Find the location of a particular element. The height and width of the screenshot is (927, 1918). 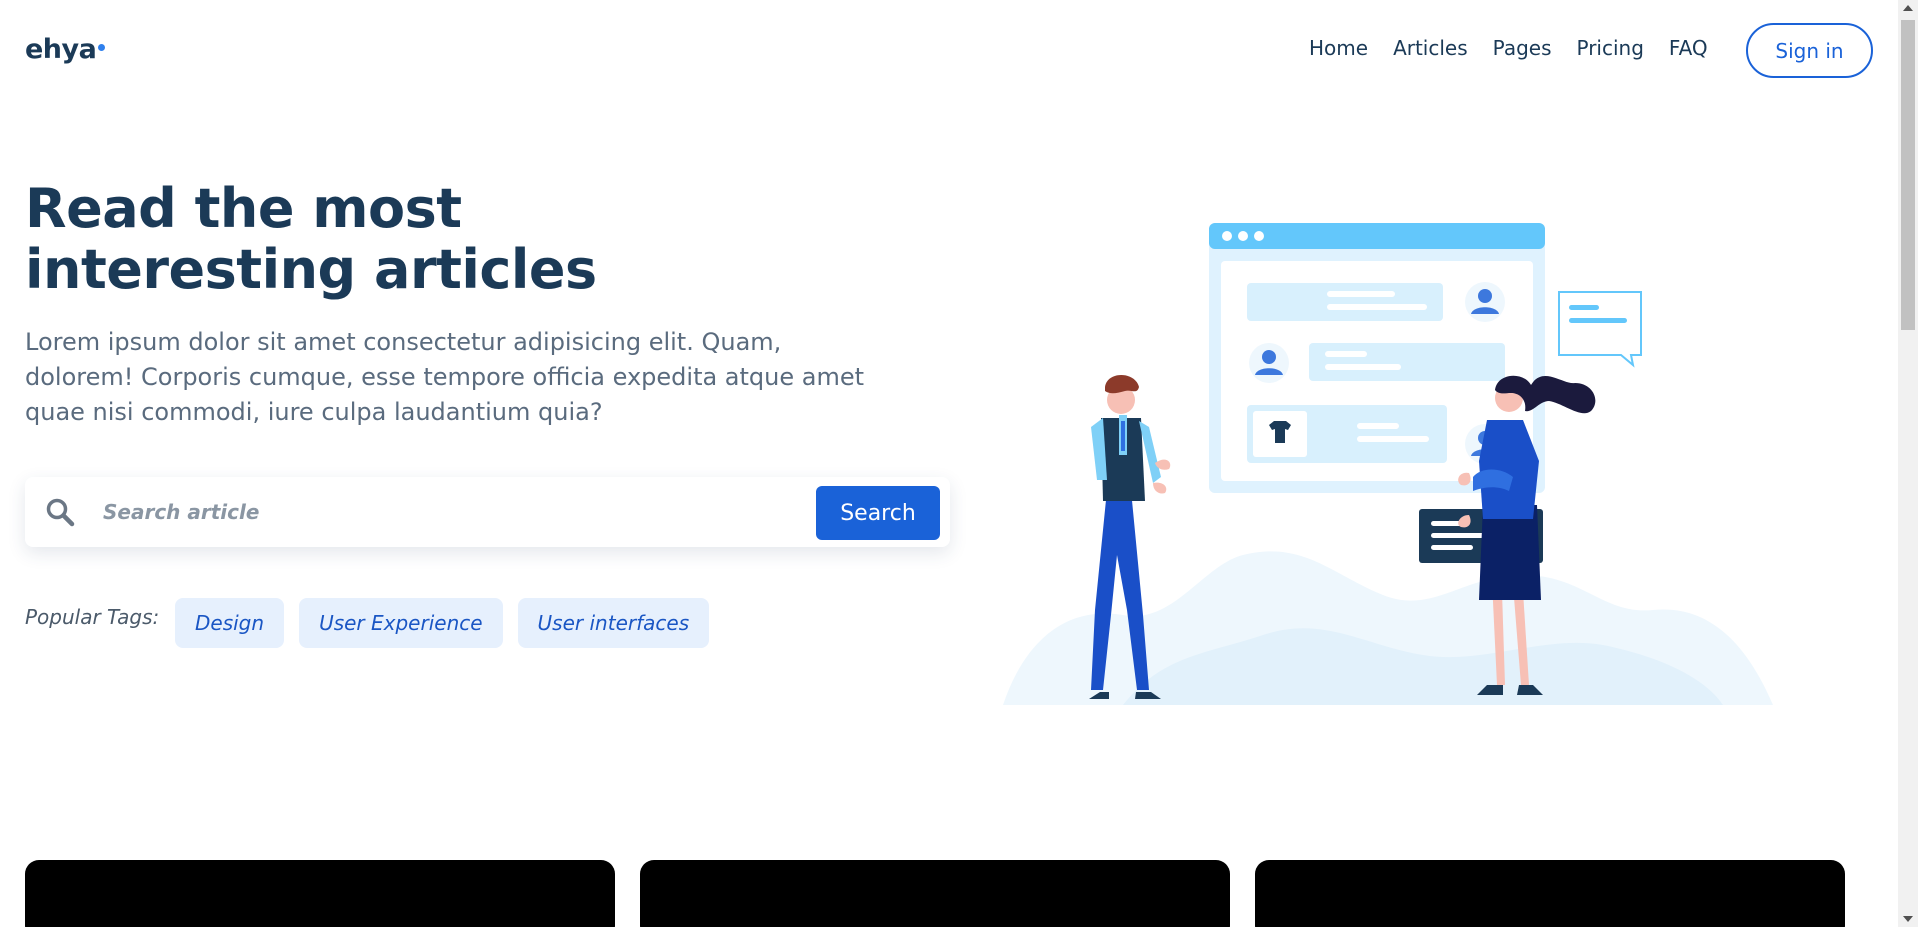

tag-user-interfaces: User interfaces is located at coordinates (613, 623).